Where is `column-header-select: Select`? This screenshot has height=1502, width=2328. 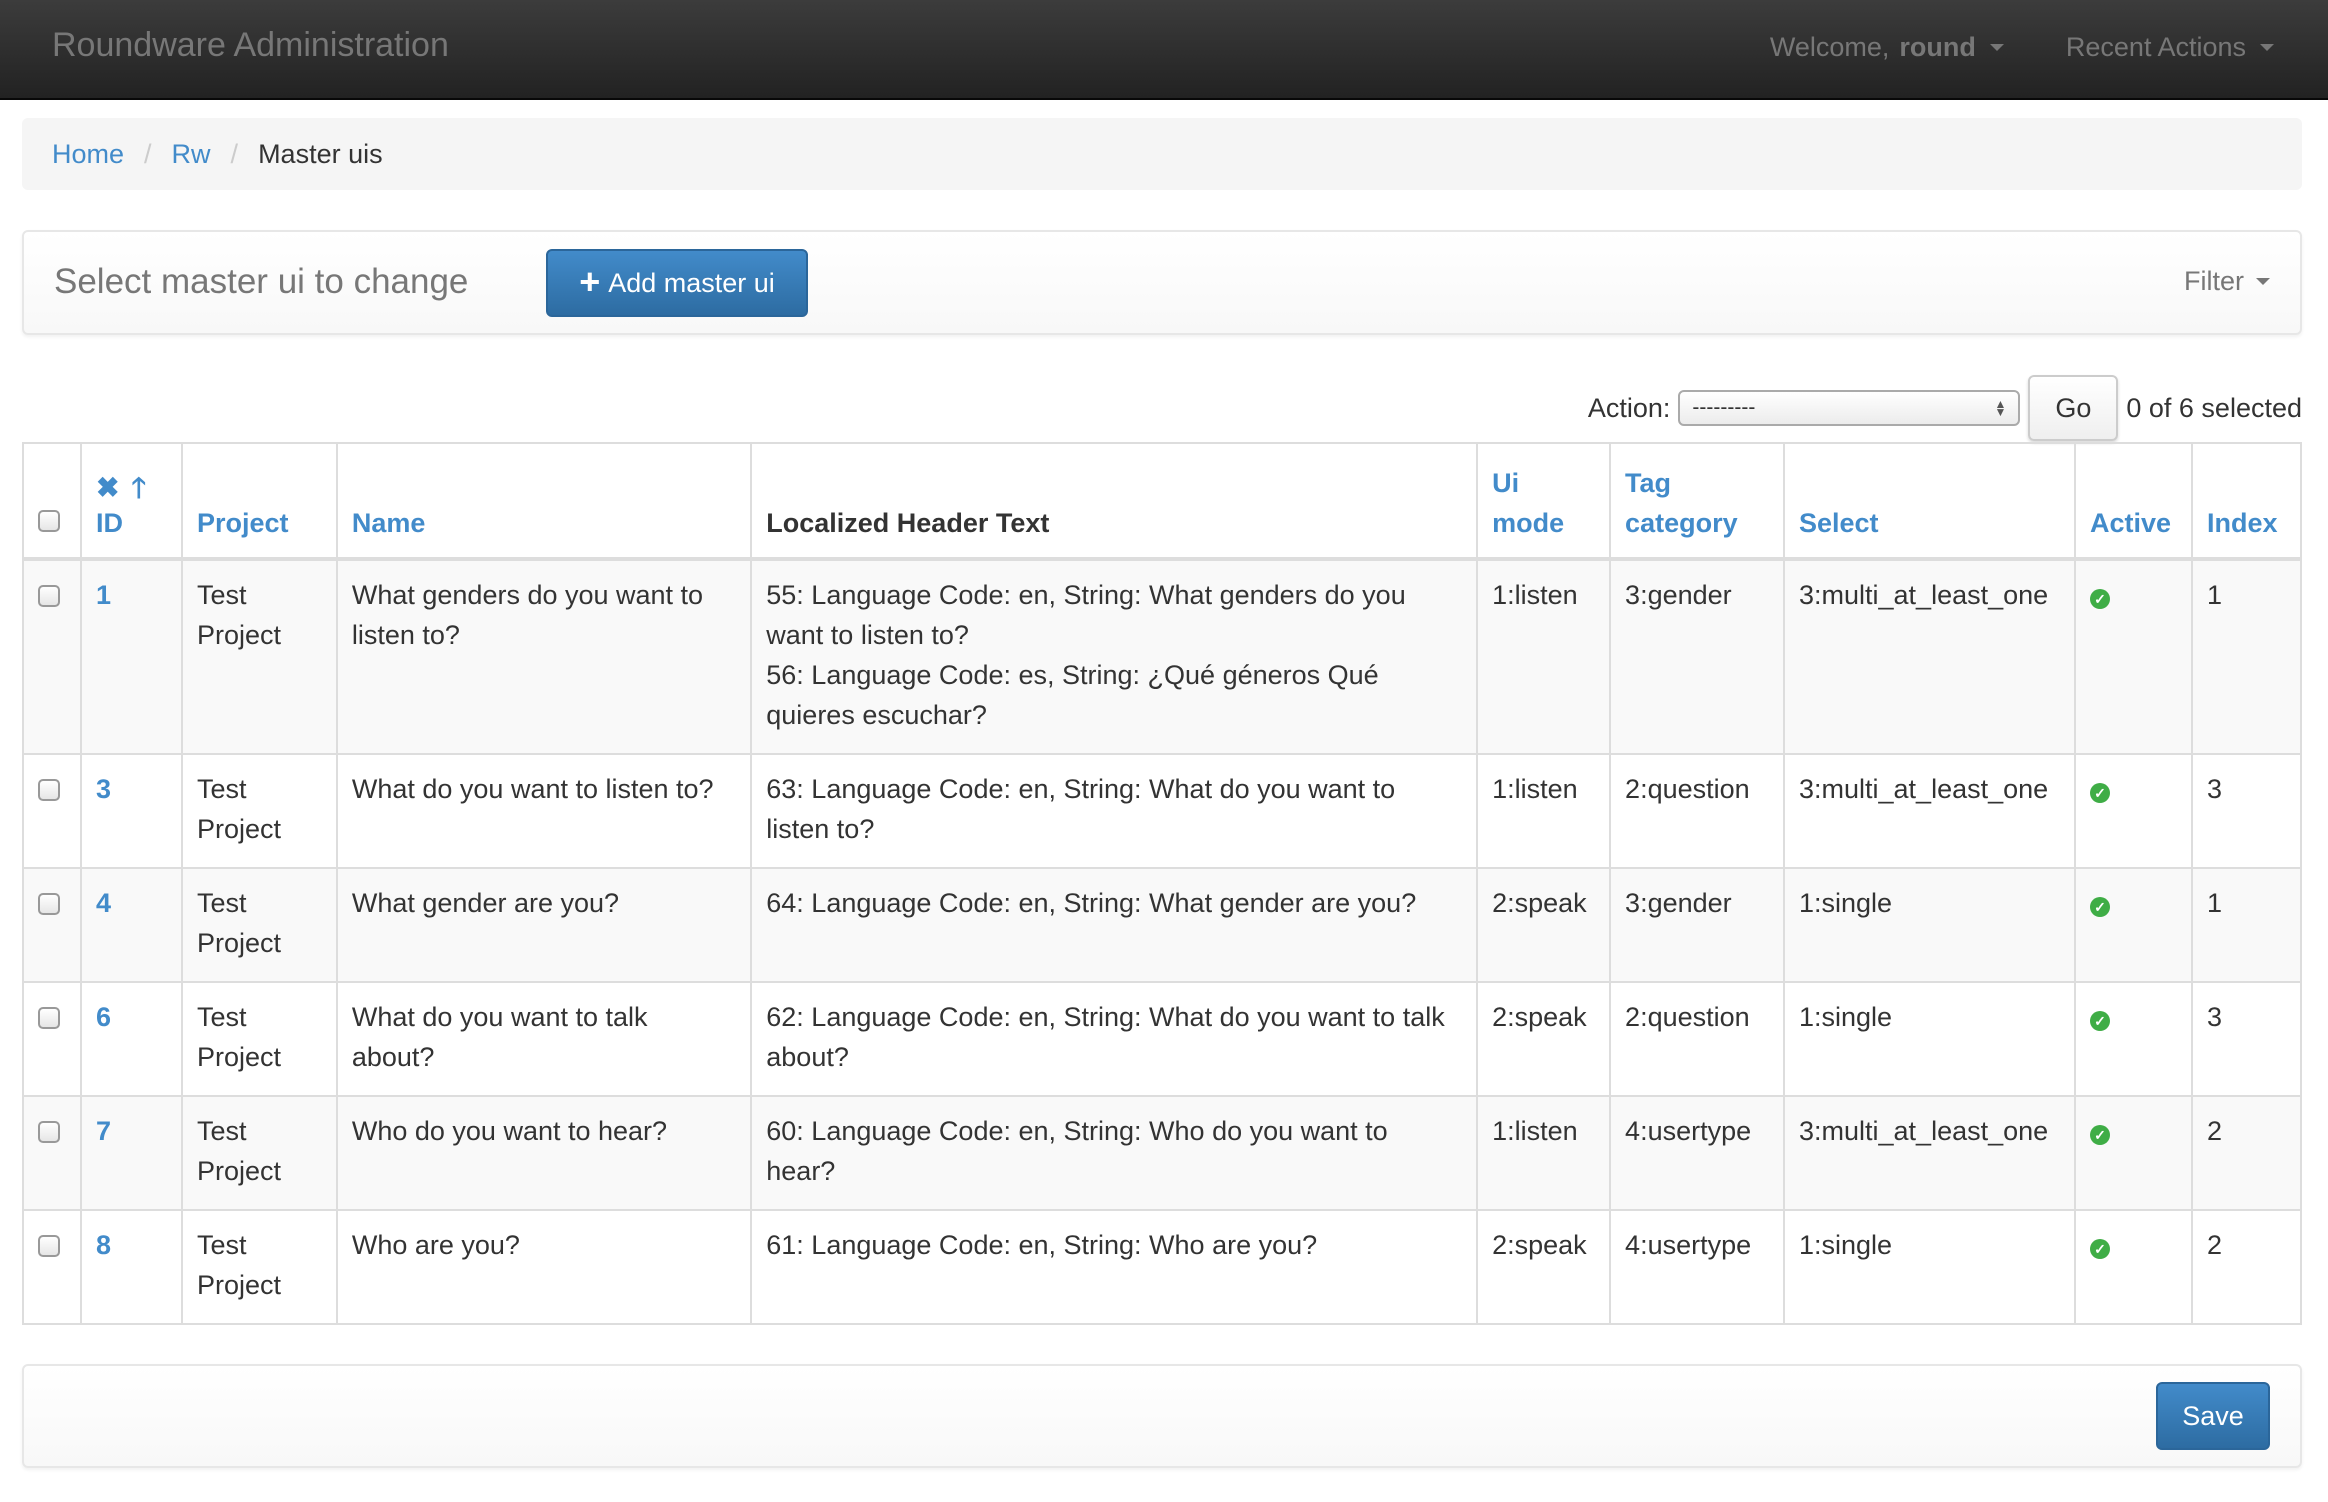
column-header-select: Select is located at coordinates (1929, 501).